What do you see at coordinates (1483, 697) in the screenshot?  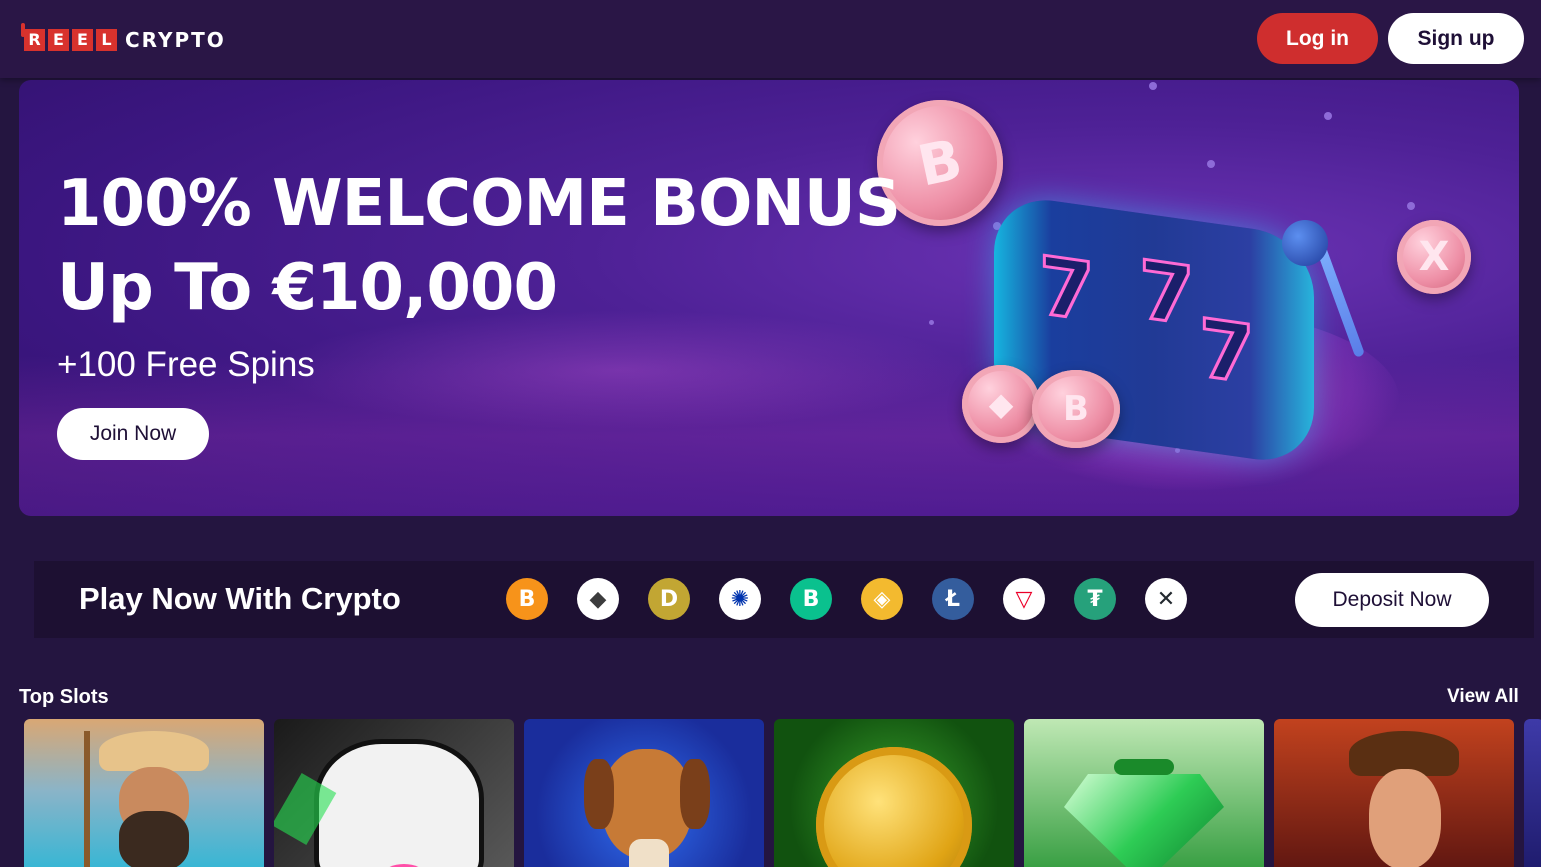 I see `view-all-link: View All` at bounding box center [1483, 697].